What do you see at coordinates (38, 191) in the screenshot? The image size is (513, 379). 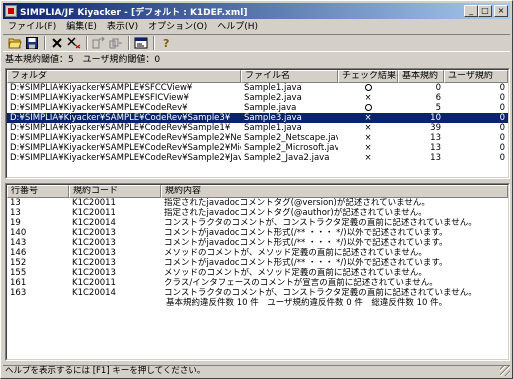 I see `column-line-number: 行番号` at bounding box center [38, 191].